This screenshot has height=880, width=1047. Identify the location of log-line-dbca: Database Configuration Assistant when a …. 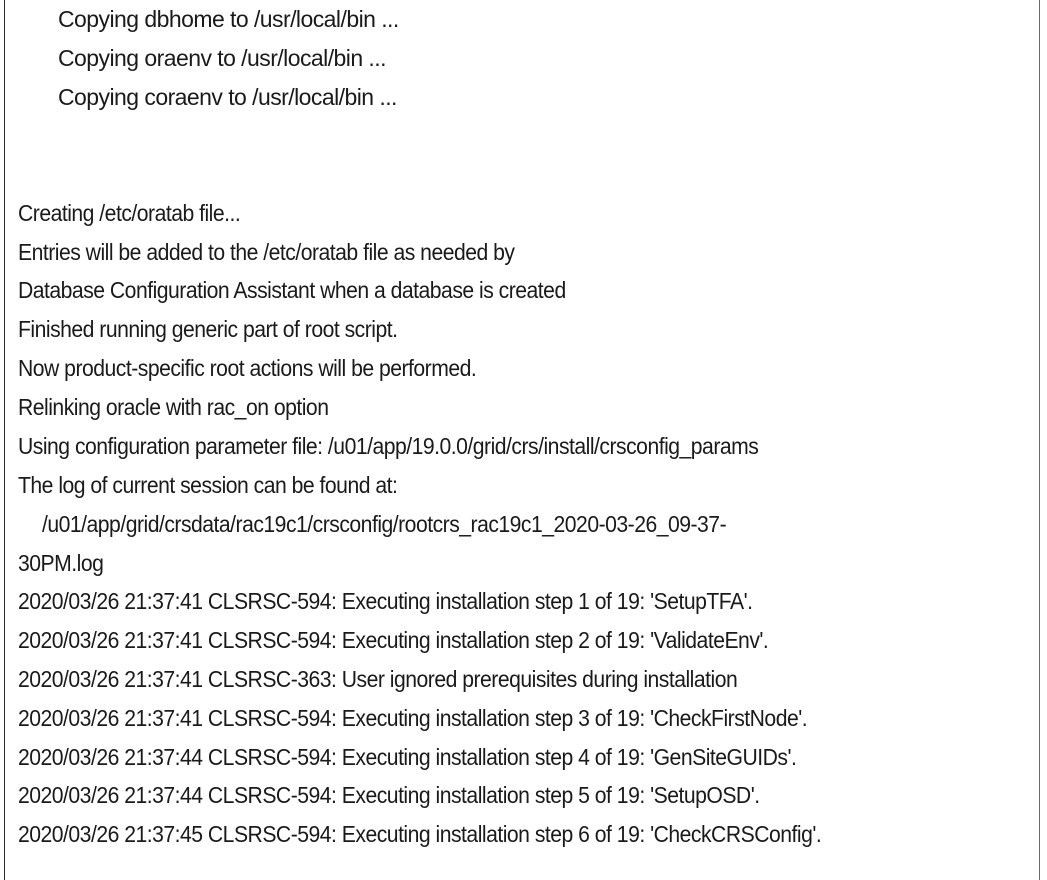
(292, 290).